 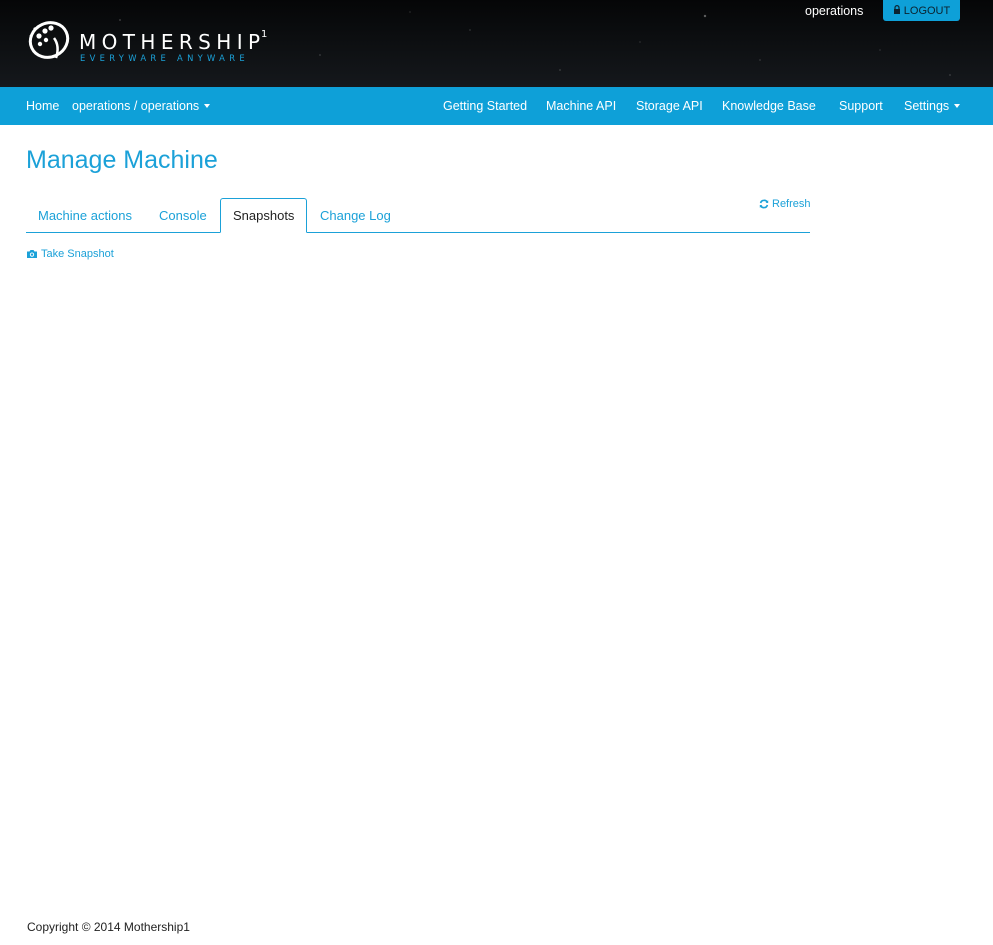 I want to click on take-snapshot-link: Take Snapshot, so click(x=70, y=254).